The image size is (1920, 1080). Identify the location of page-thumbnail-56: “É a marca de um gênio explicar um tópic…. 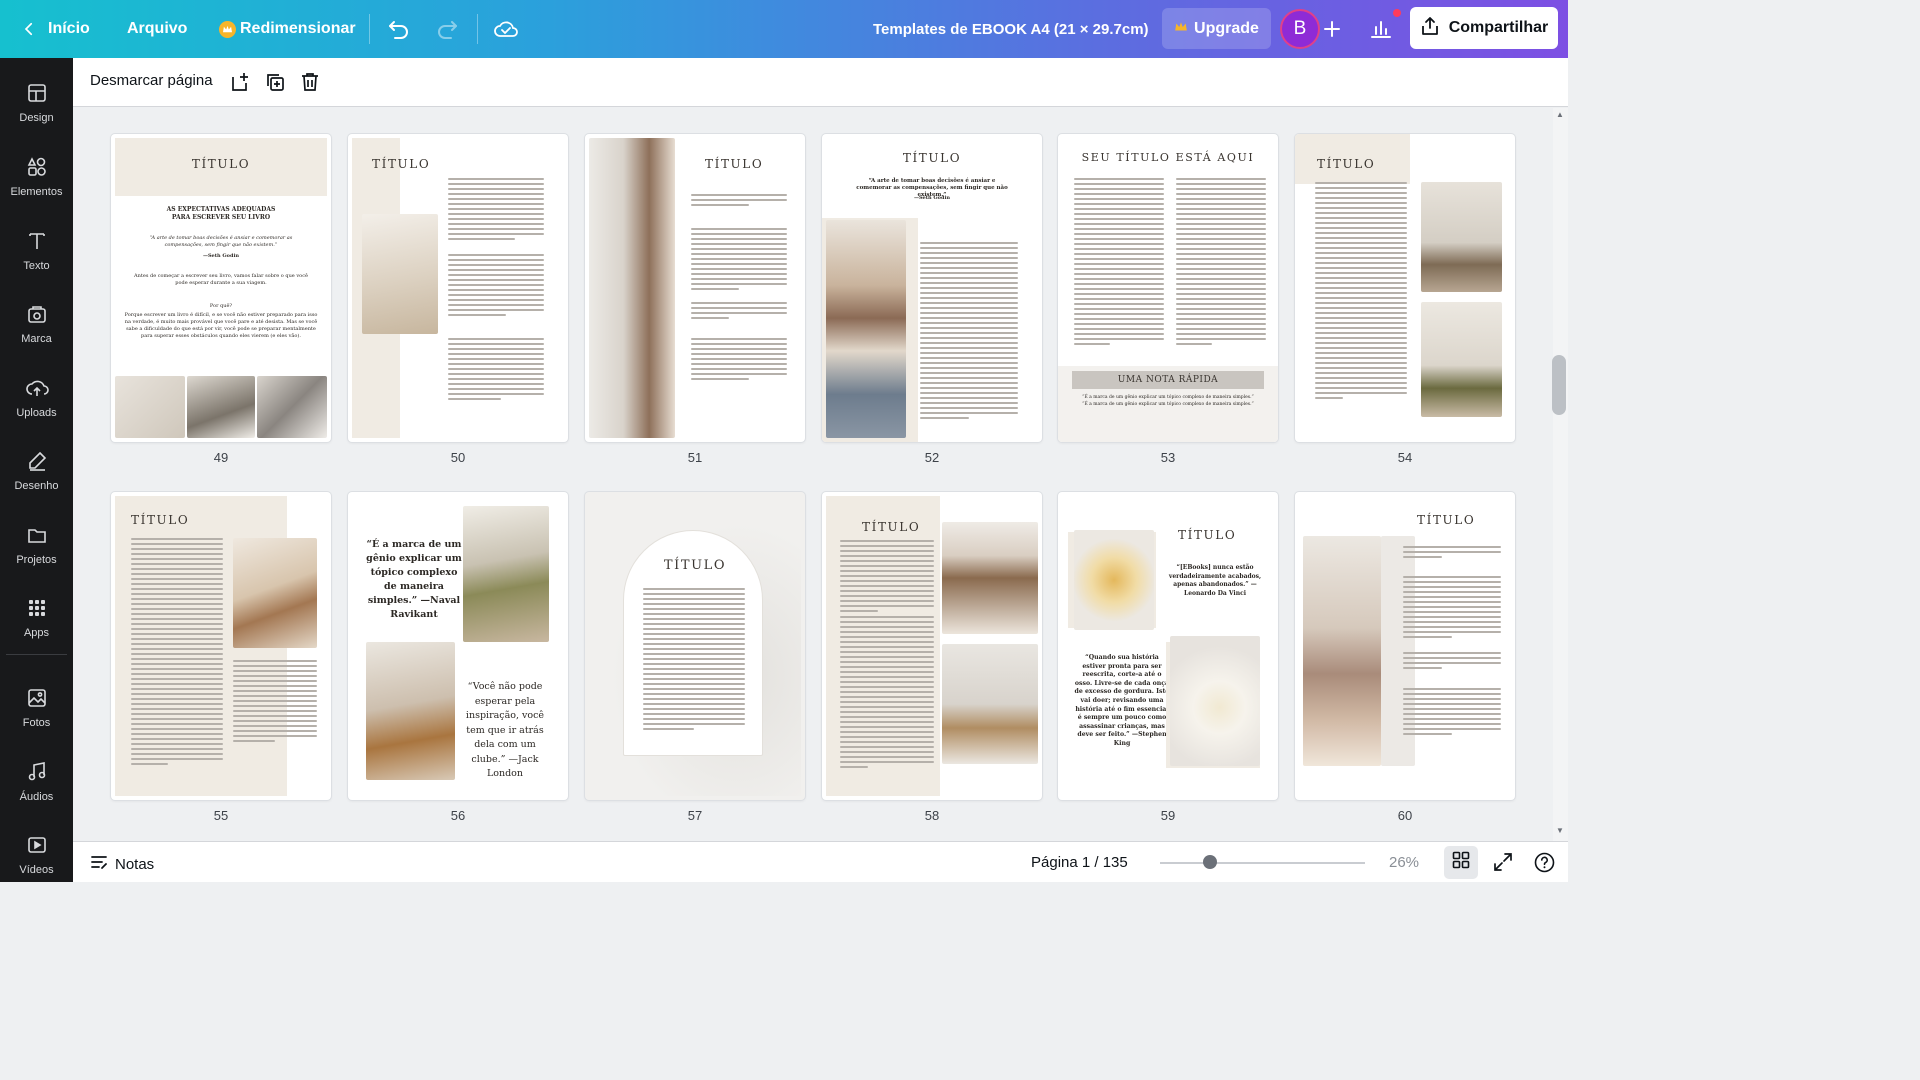
(458, 646).